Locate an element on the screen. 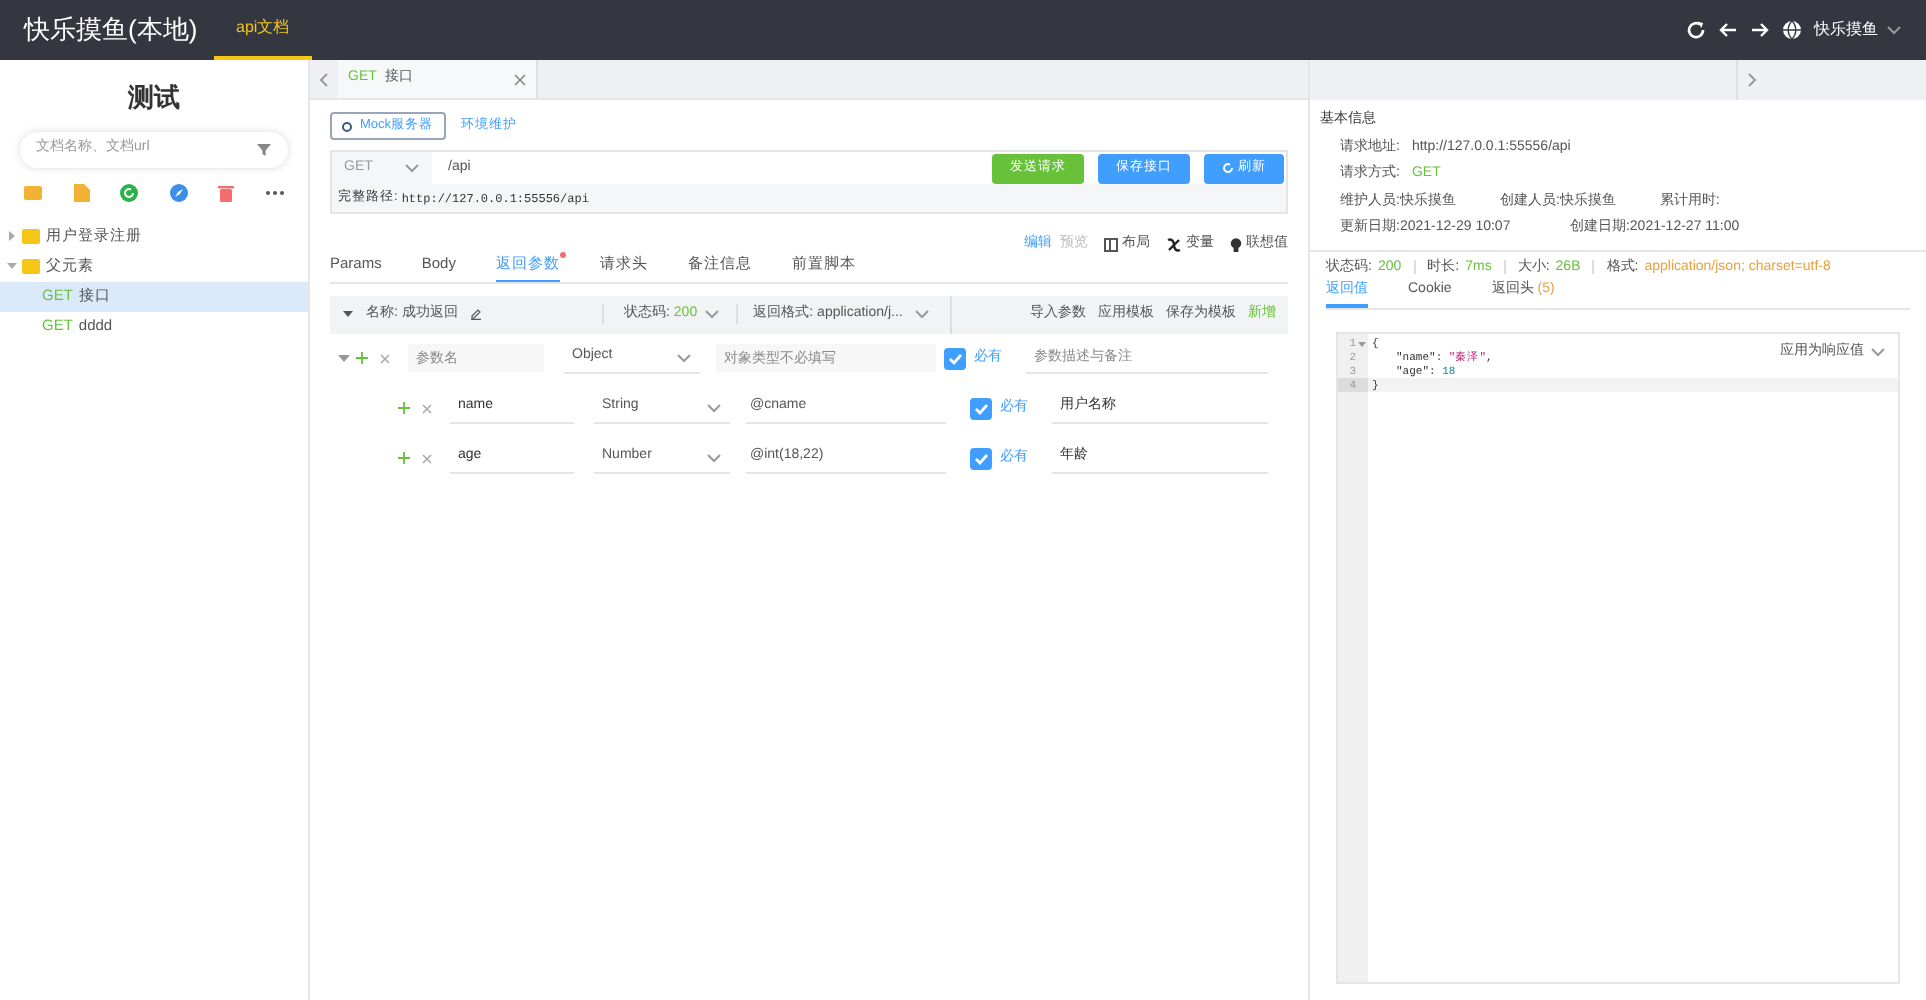 The image size is (1926, 1000). app-title: 快乐摸鱼(本地) is located at coordinates (112, 30).